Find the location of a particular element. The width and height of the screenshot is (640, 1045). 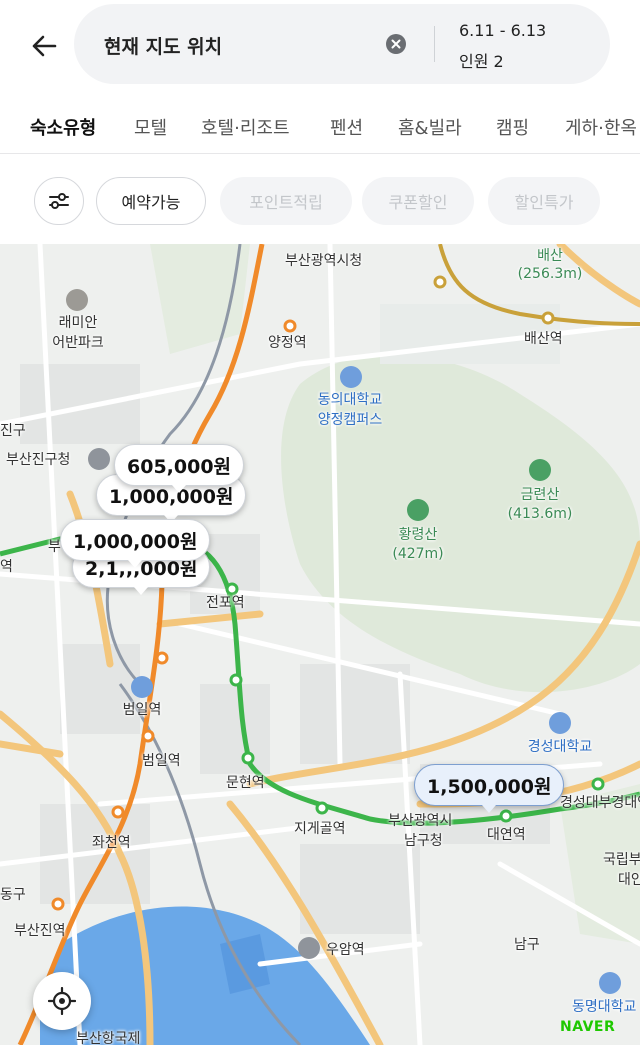

clear-icon is located at coordinates (396, 44).